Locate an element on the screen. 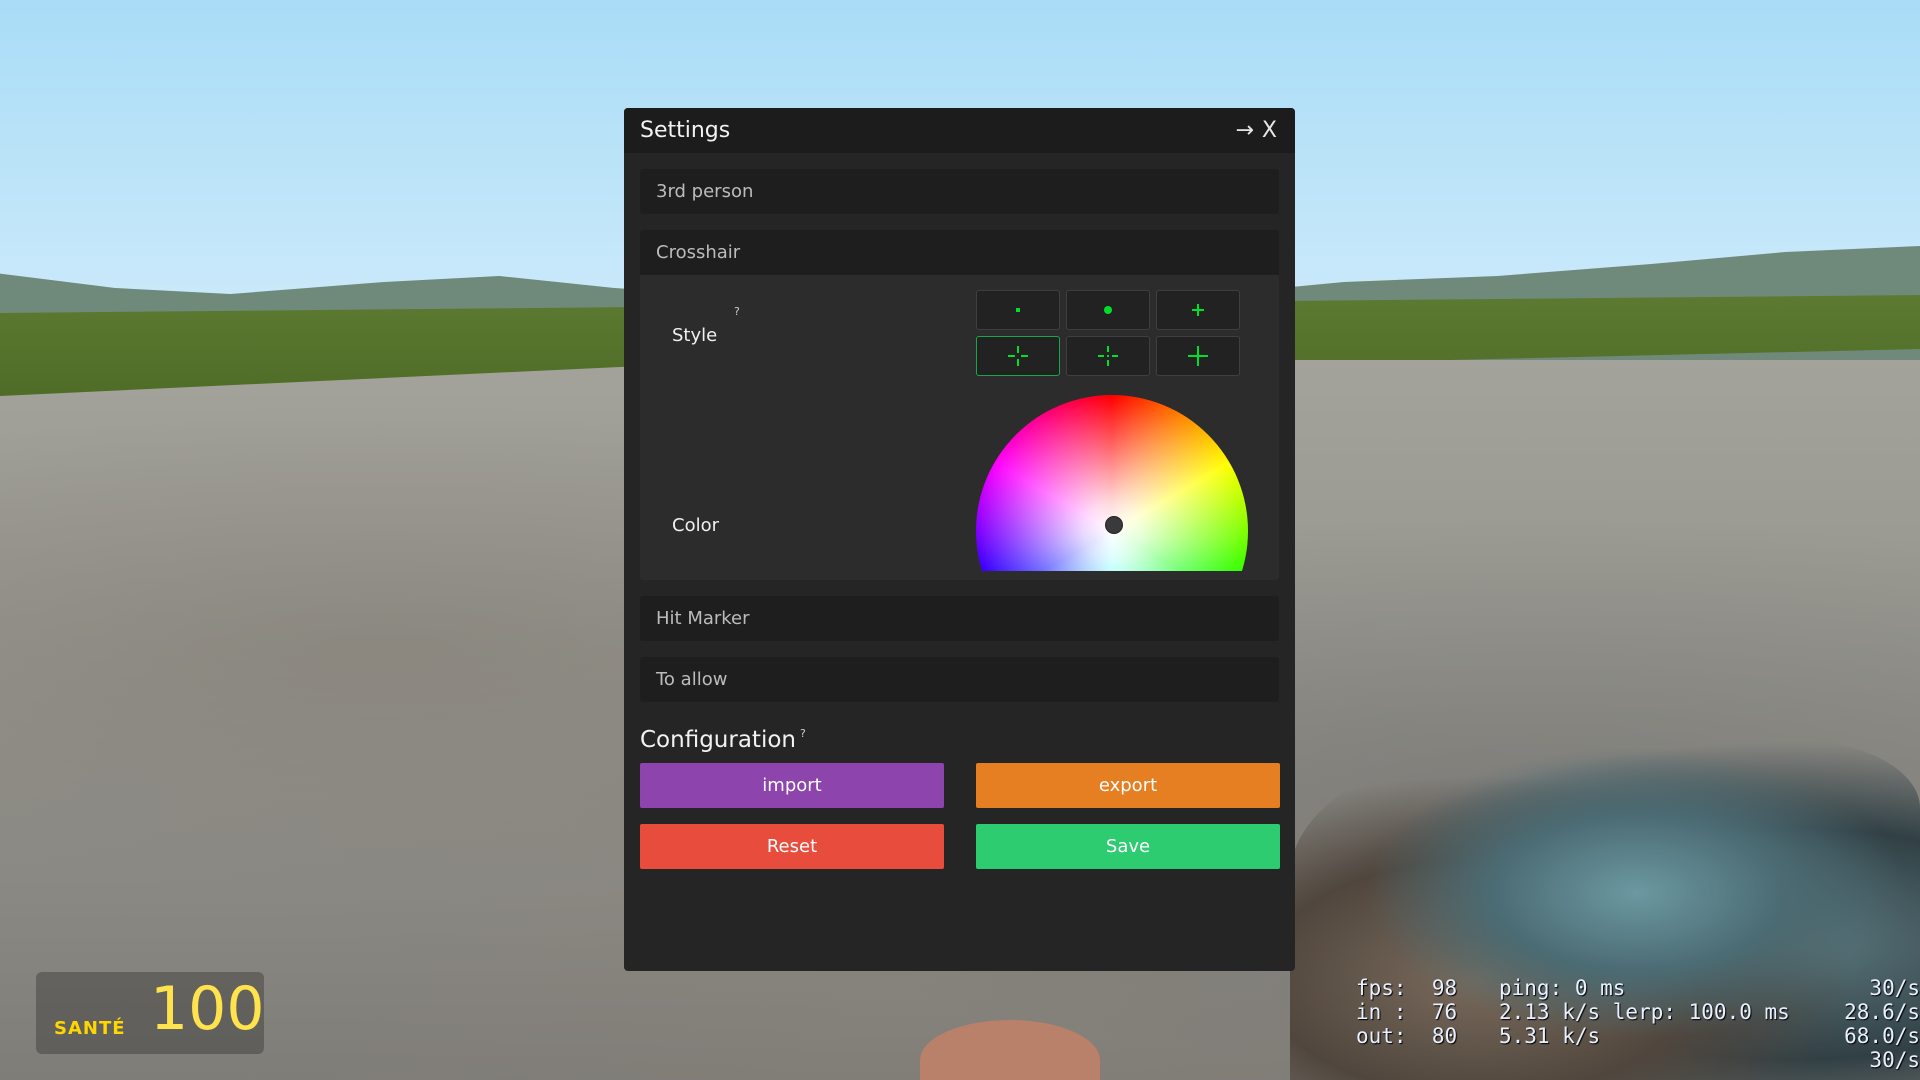  gap-cross-dot-icon is located at coordinates (1108, 356).